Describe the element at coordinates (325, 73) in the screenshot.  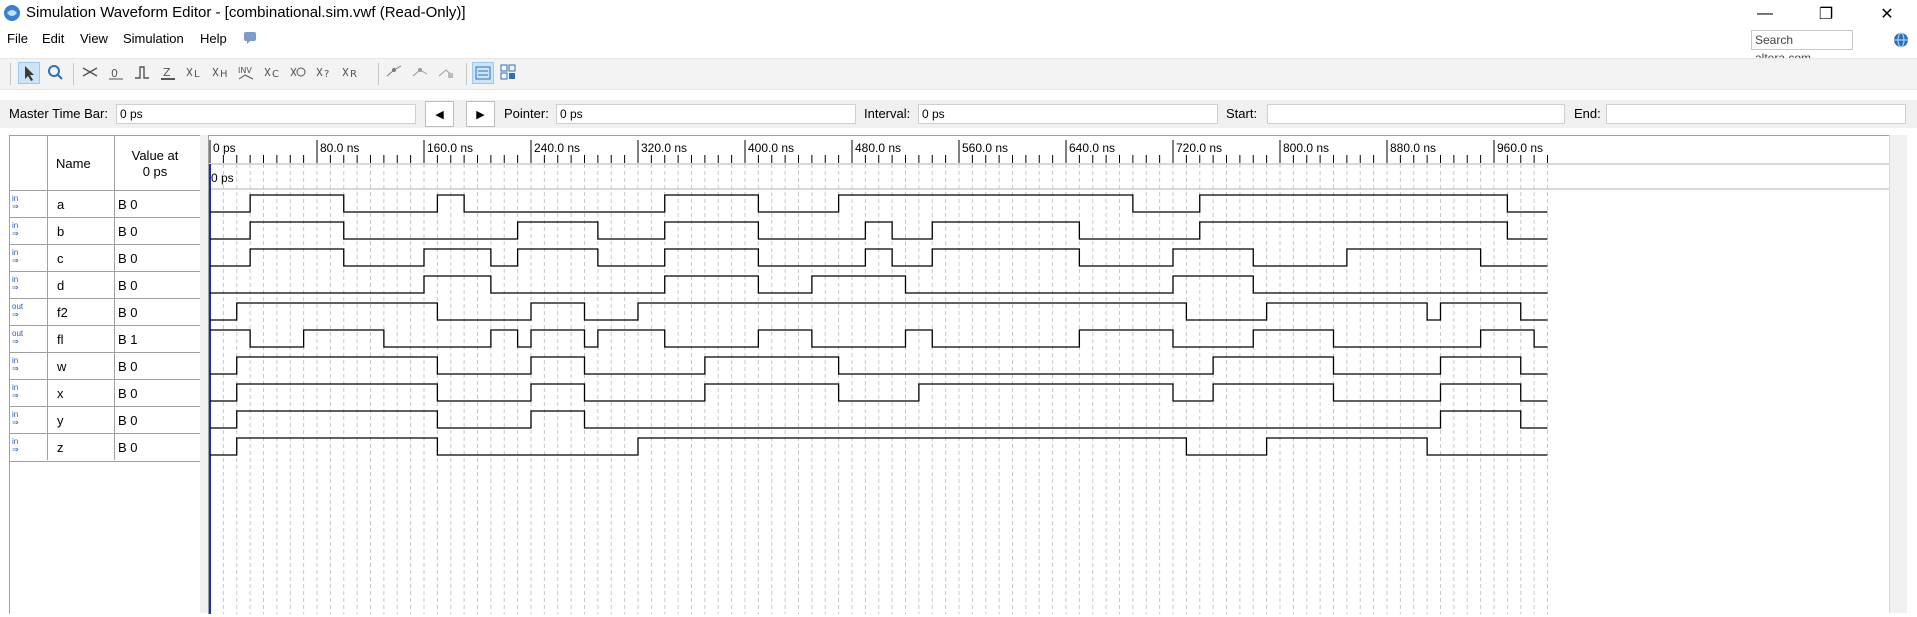
I see `arbitrary-value-icon: ?` at that location.